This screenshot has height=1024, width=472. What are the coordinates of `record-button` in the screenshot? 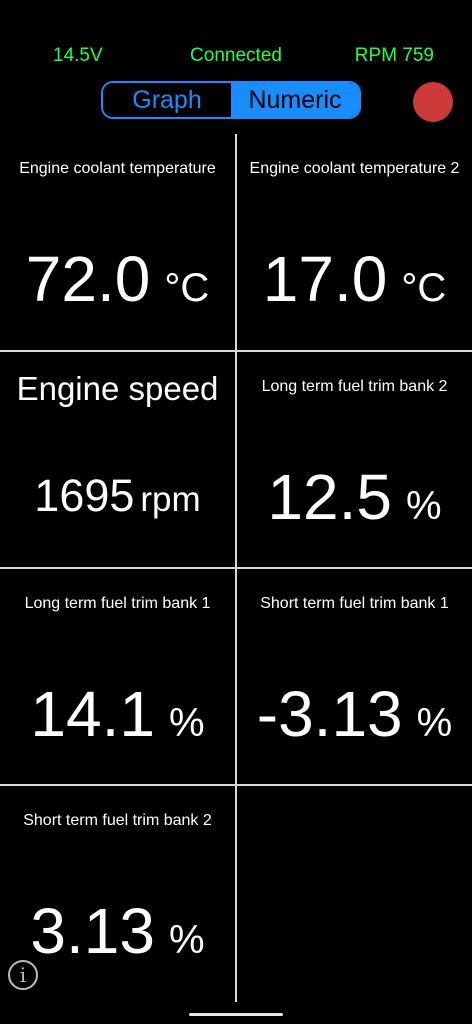 It's located at (433, 102).